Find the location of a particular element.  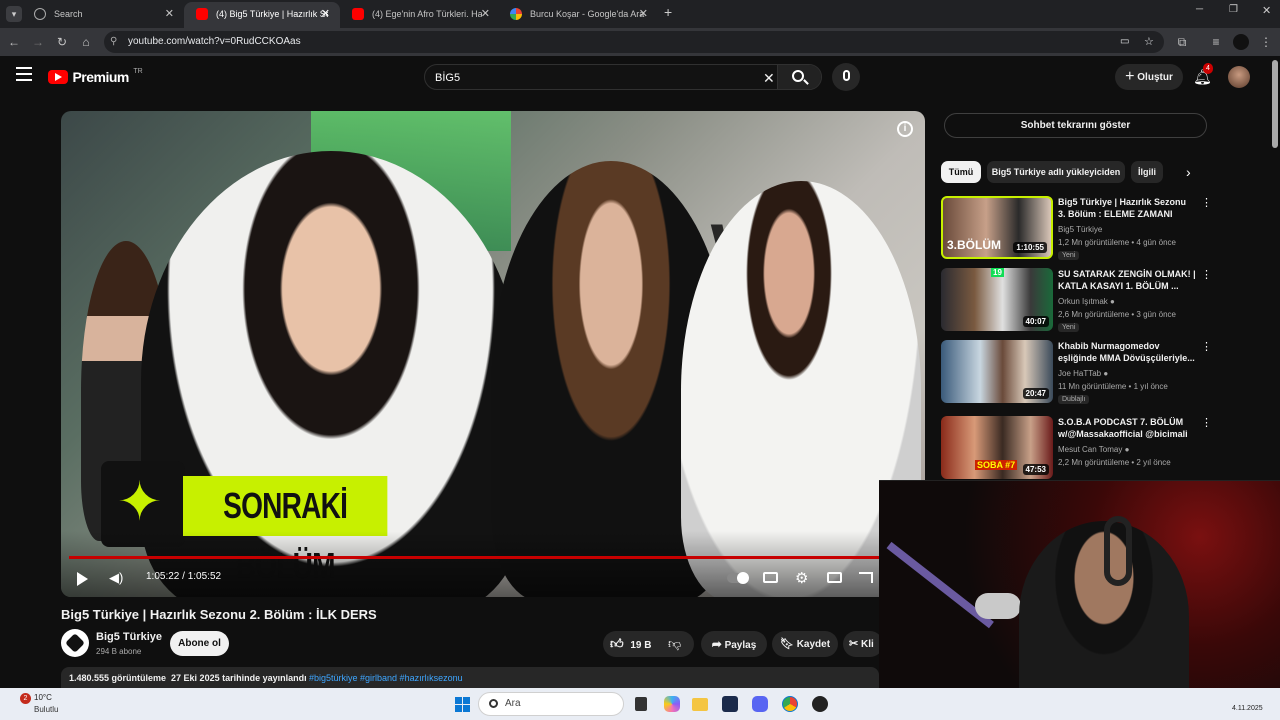

share-button: ➦ Paylaş is located at coordinates (734, 644).